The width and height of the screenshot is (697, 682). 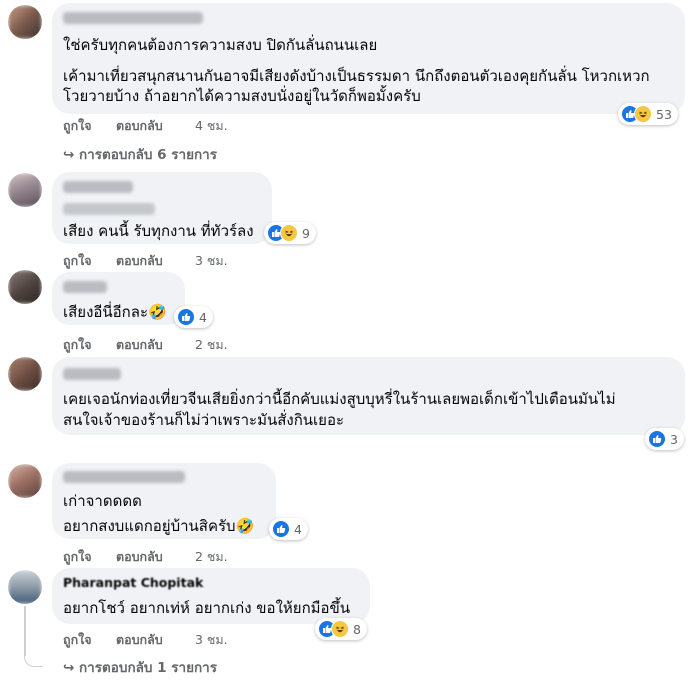 I want to click on reactions-summary: 9, so click(x=290, y=233).